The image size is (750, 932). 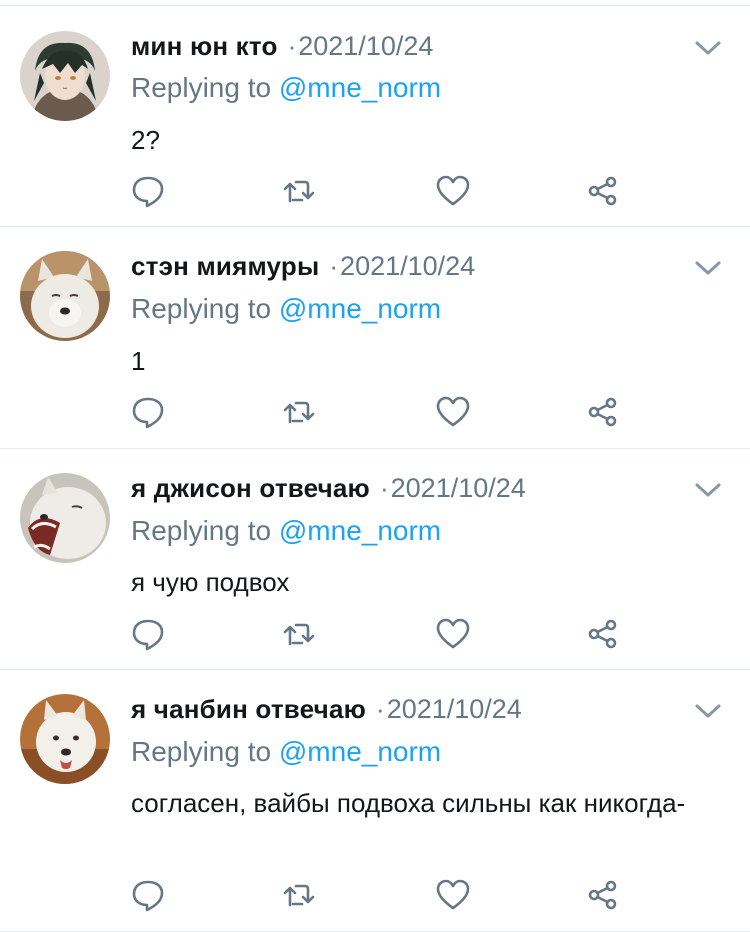 I want to click on display-name: я чанбин отвечаю, so click(x=248, y=709).